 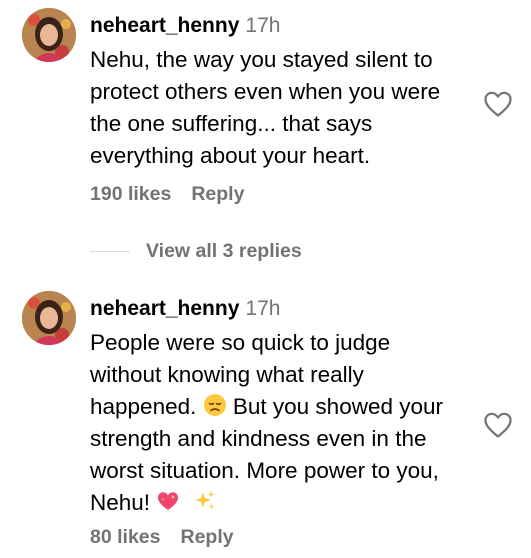 I want to click on likes-count: 190 likes, so click(x=130, y=194).